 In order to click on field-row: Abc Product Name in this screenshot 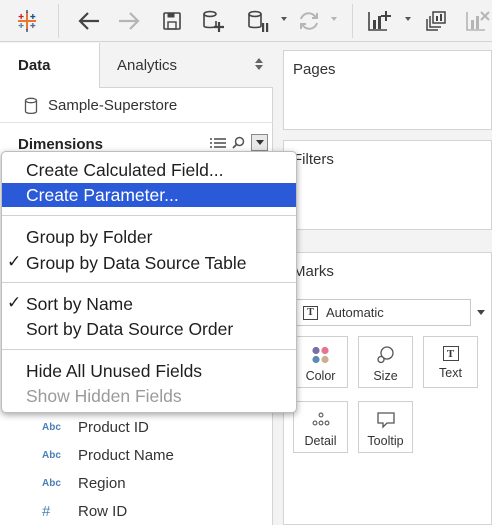, I will do `click(136, 455)`.